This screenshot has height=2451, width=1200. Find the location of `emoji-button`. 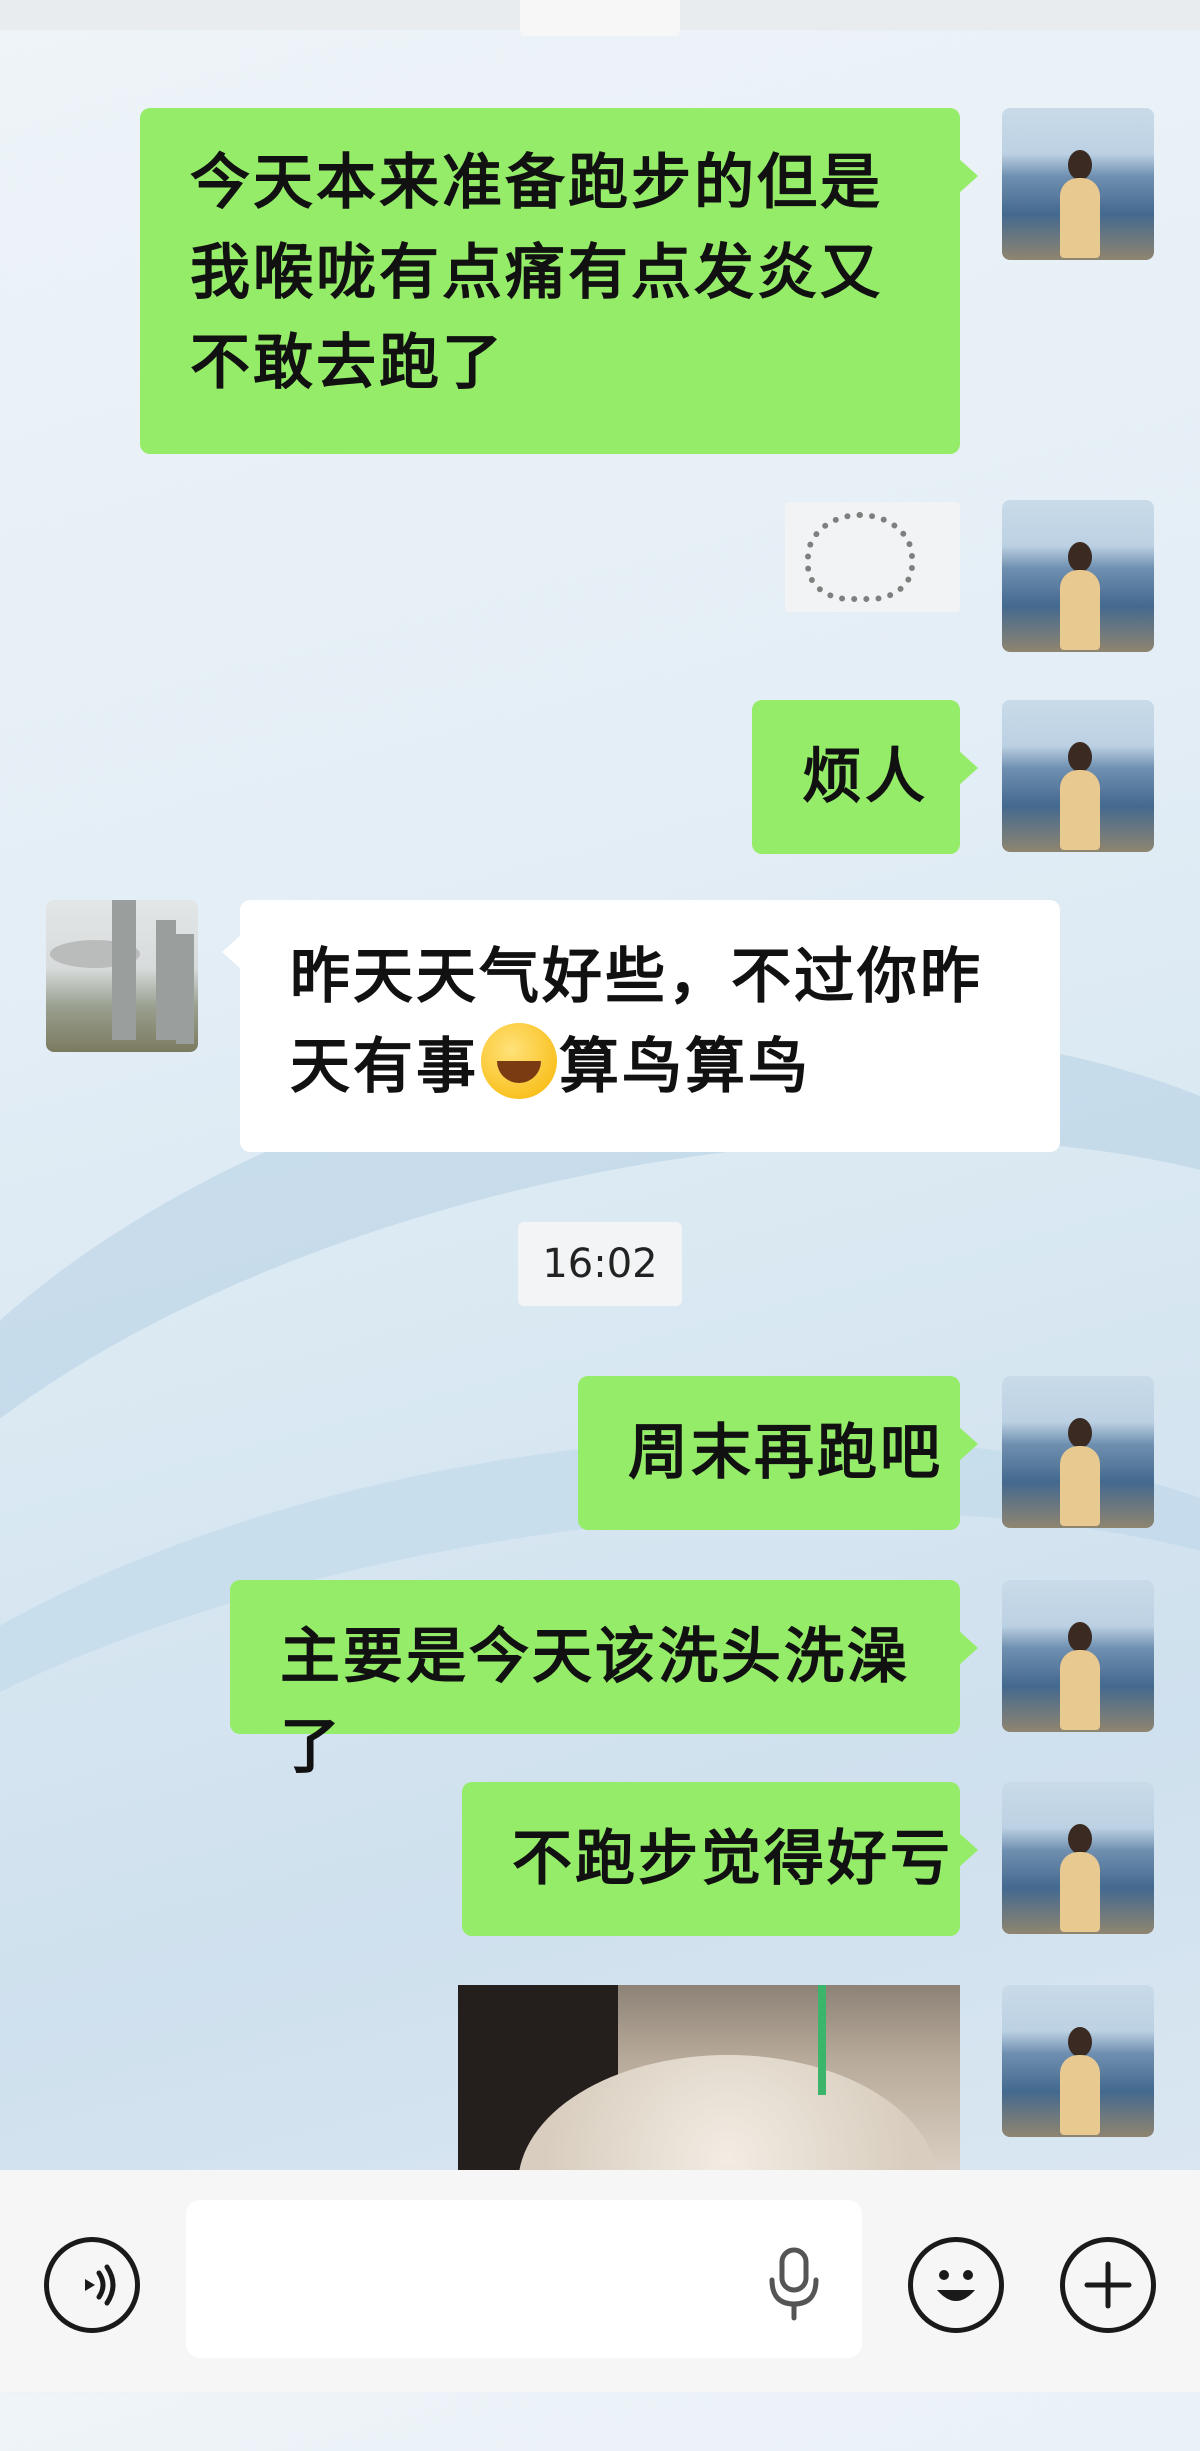

emoji-button is located at coordinates (956, 2285).